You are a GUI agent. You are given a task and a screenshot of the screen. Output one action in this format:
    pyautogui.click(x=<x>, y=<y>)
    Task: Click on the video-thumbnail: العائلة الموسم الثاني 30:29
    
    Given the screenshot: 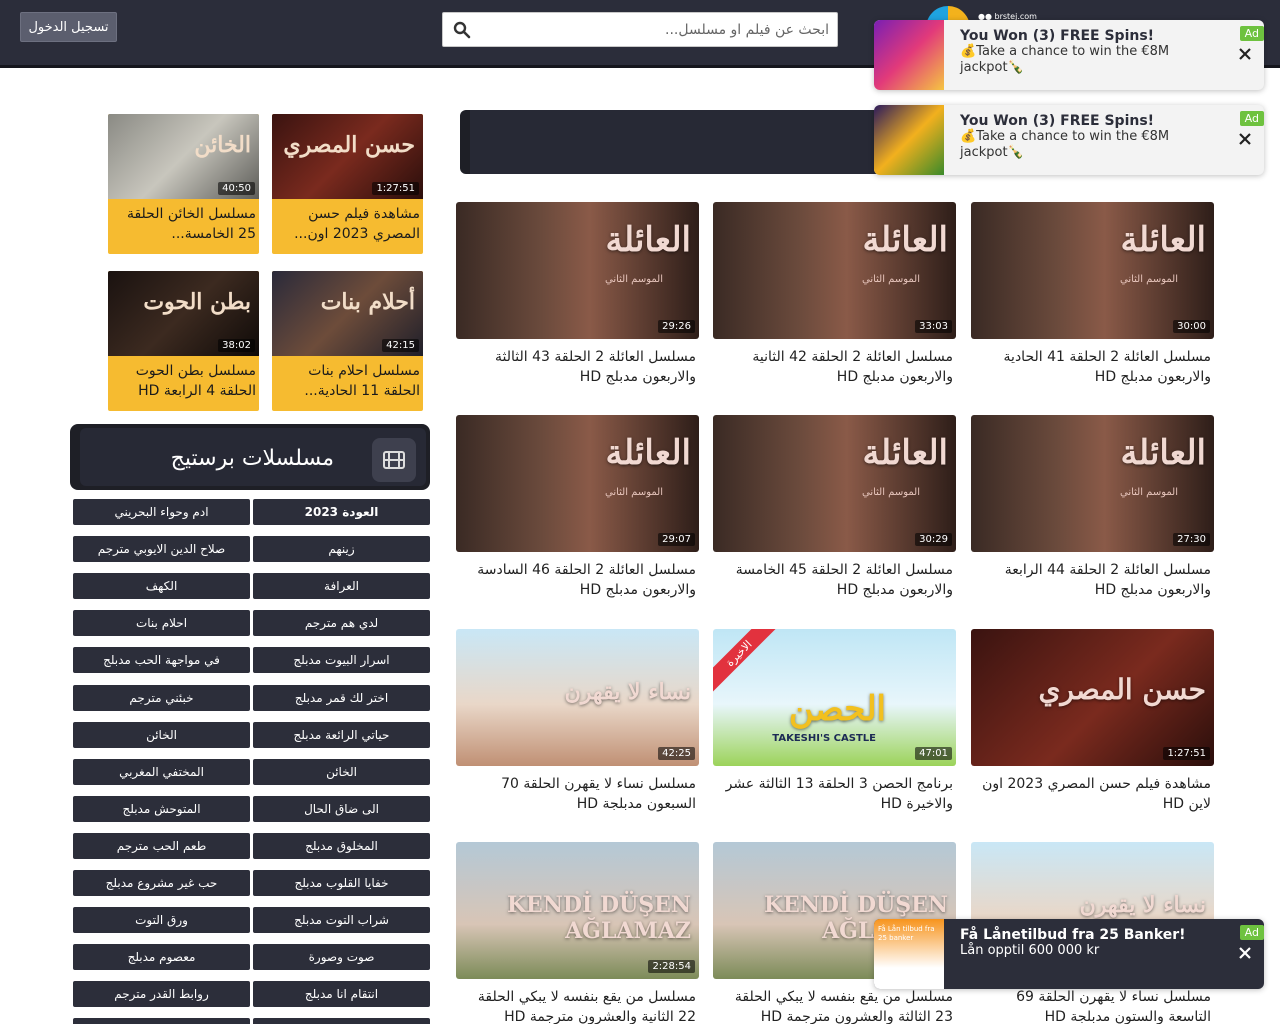 What is the action you would take?
    pyautogui.click(x=834, y=483)
    